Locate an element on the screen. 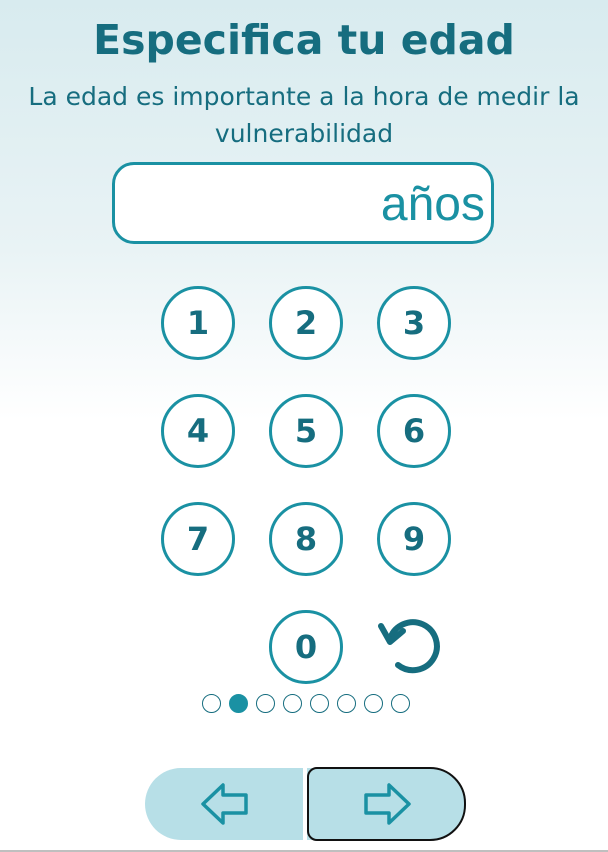 Image resolution: width=608 pixels, height=852 pixels. age-unit-label: años is located at coordinates (432, 204).